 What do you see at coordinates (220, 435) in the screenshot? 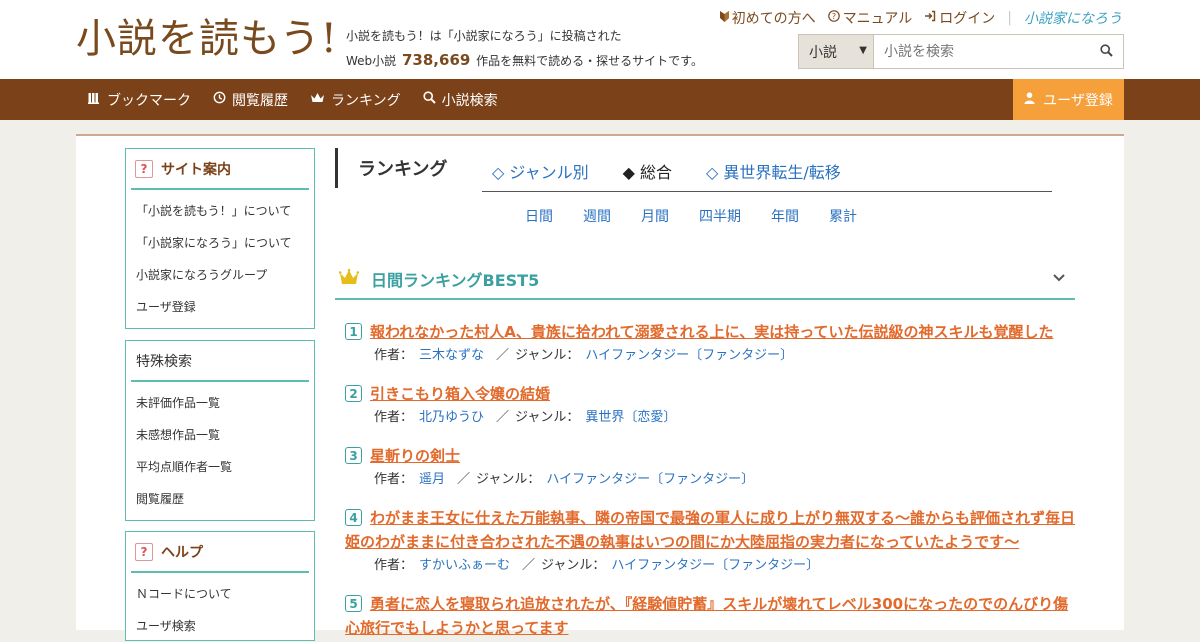
I see `sidebar-item-no-review: 未感想作品一覧` at bounding box center [220, 435].